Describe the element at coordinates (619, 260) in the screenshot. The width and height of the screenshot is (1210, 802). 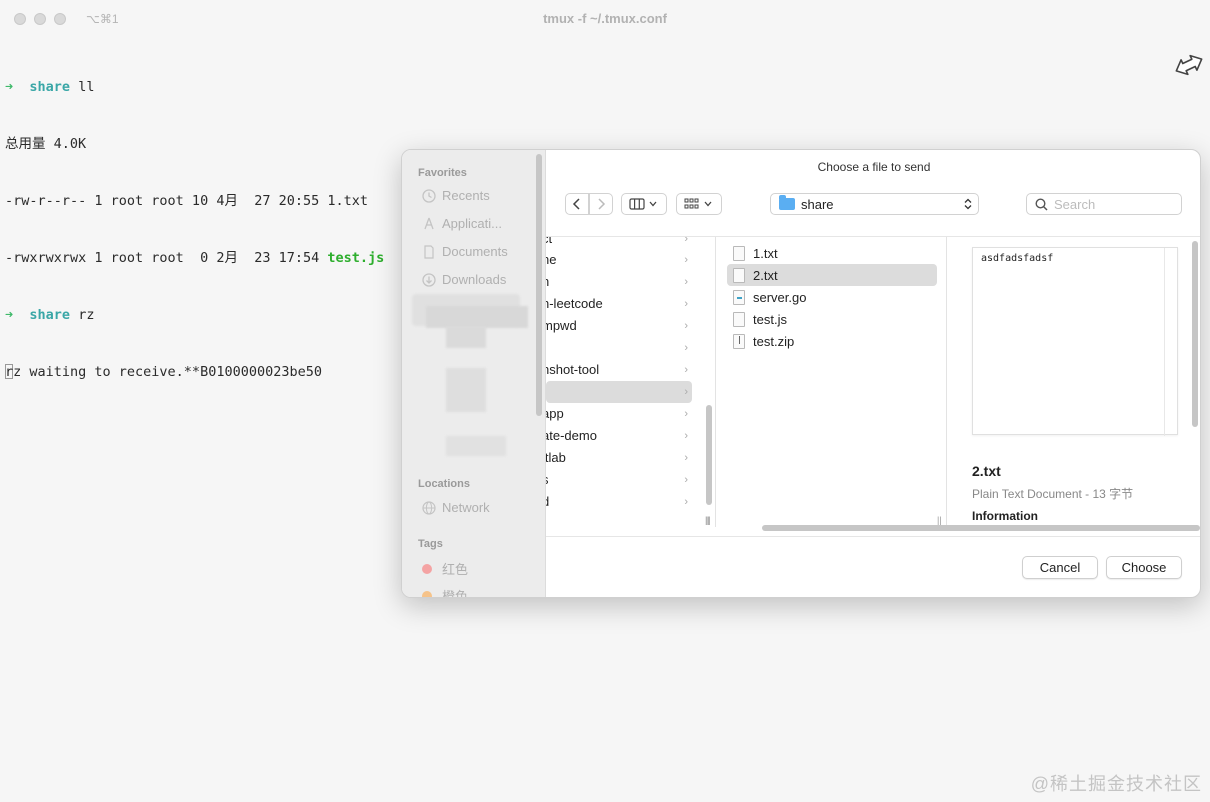
I see `folder-item: ne ›` at that location.